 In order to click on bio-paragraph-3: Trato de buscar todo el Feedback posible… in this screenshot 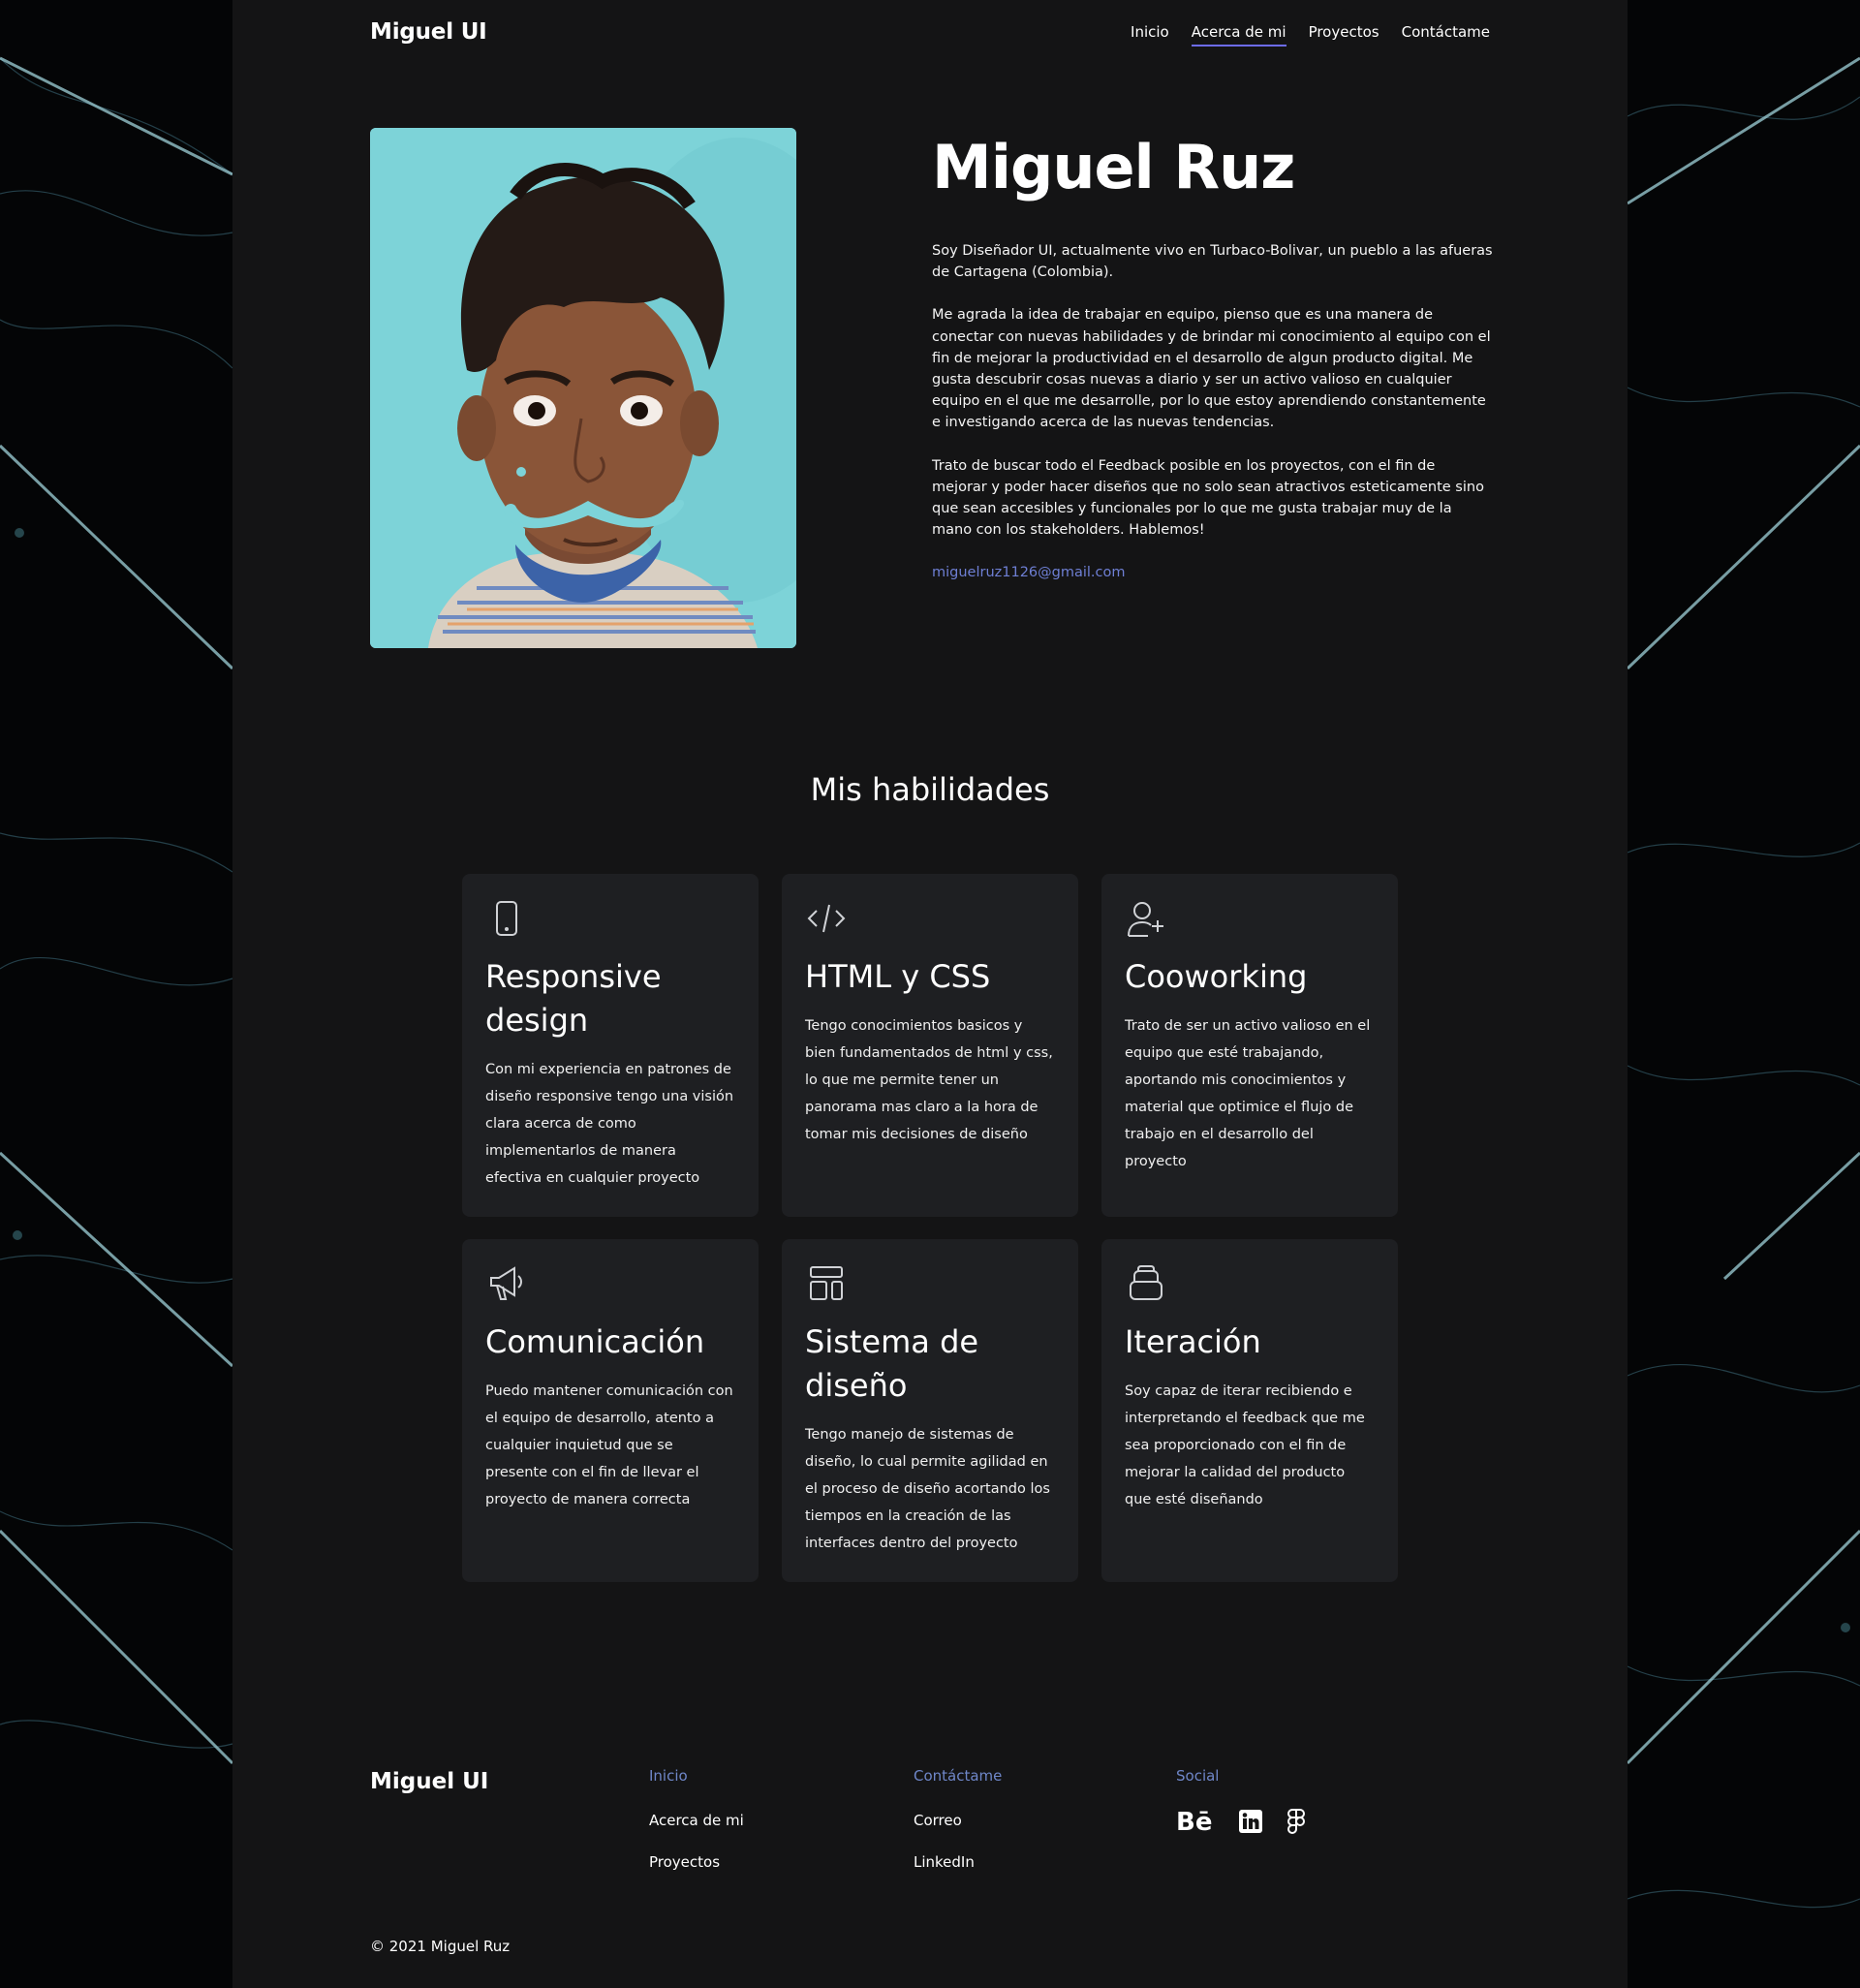, I will do `click(1208, 498)`.